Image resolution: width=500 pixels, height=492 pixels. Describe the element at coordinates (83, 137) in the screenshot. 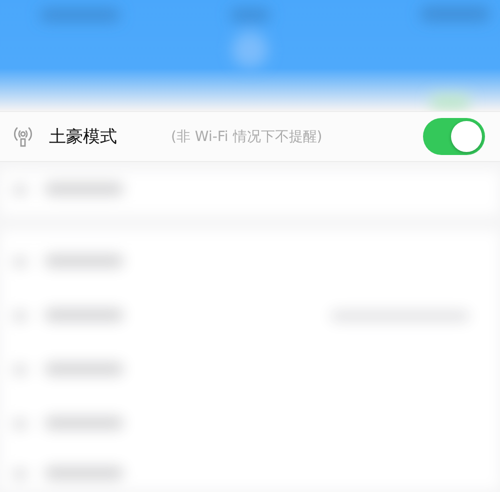

I see `setting-label: 土豪模式` at that location.